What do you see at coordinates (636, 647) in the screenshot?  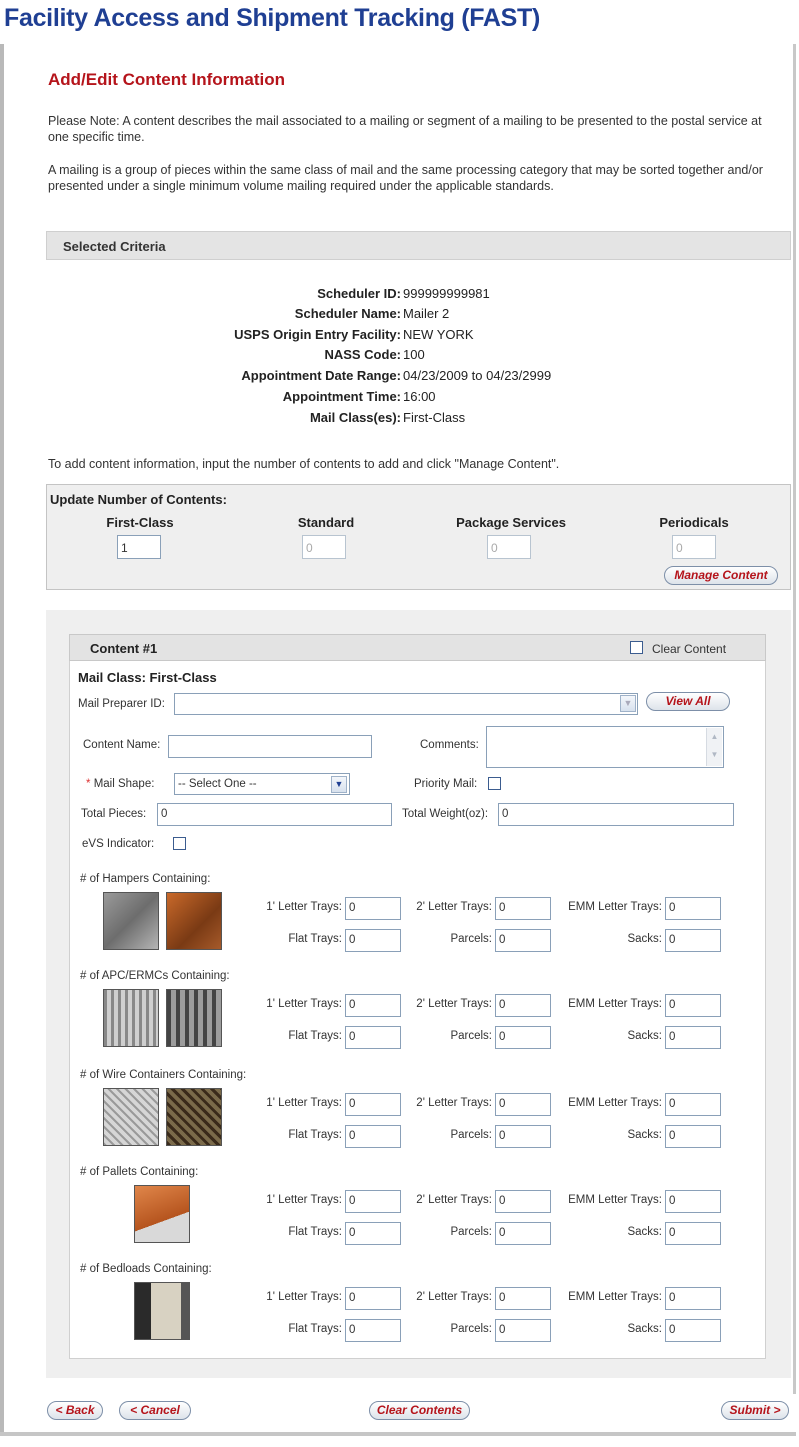 I see `clear-content-checkbox` at bounding box center [636, 647].